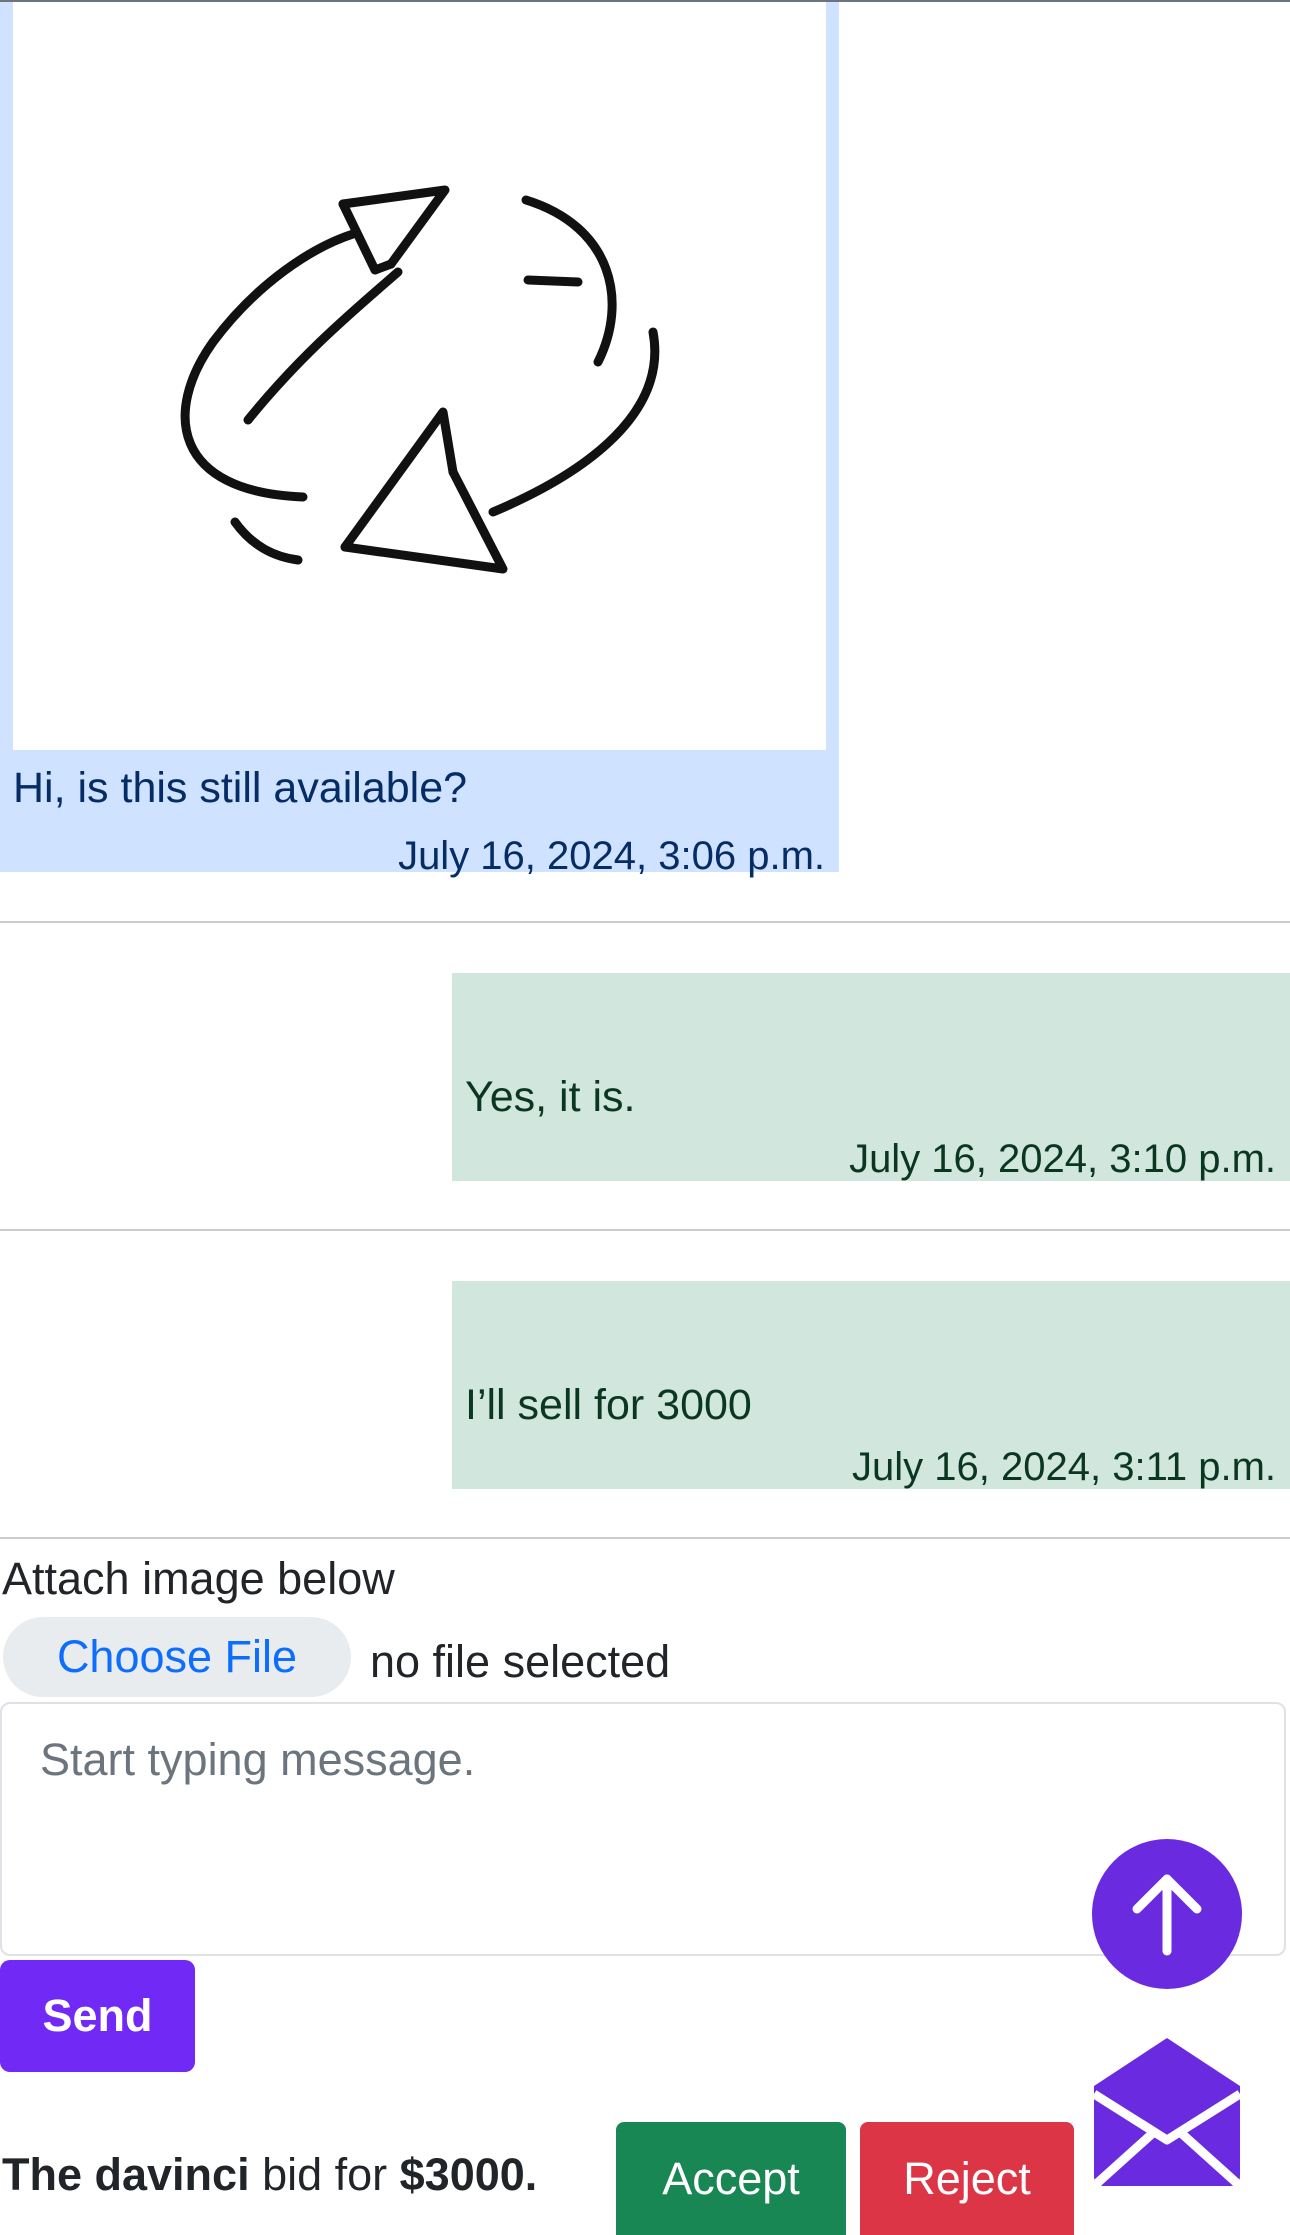  Describe the element at coordinates (608, 1405) in the screenshot. I see `message-text: I’ll sell for 3000` at that location.